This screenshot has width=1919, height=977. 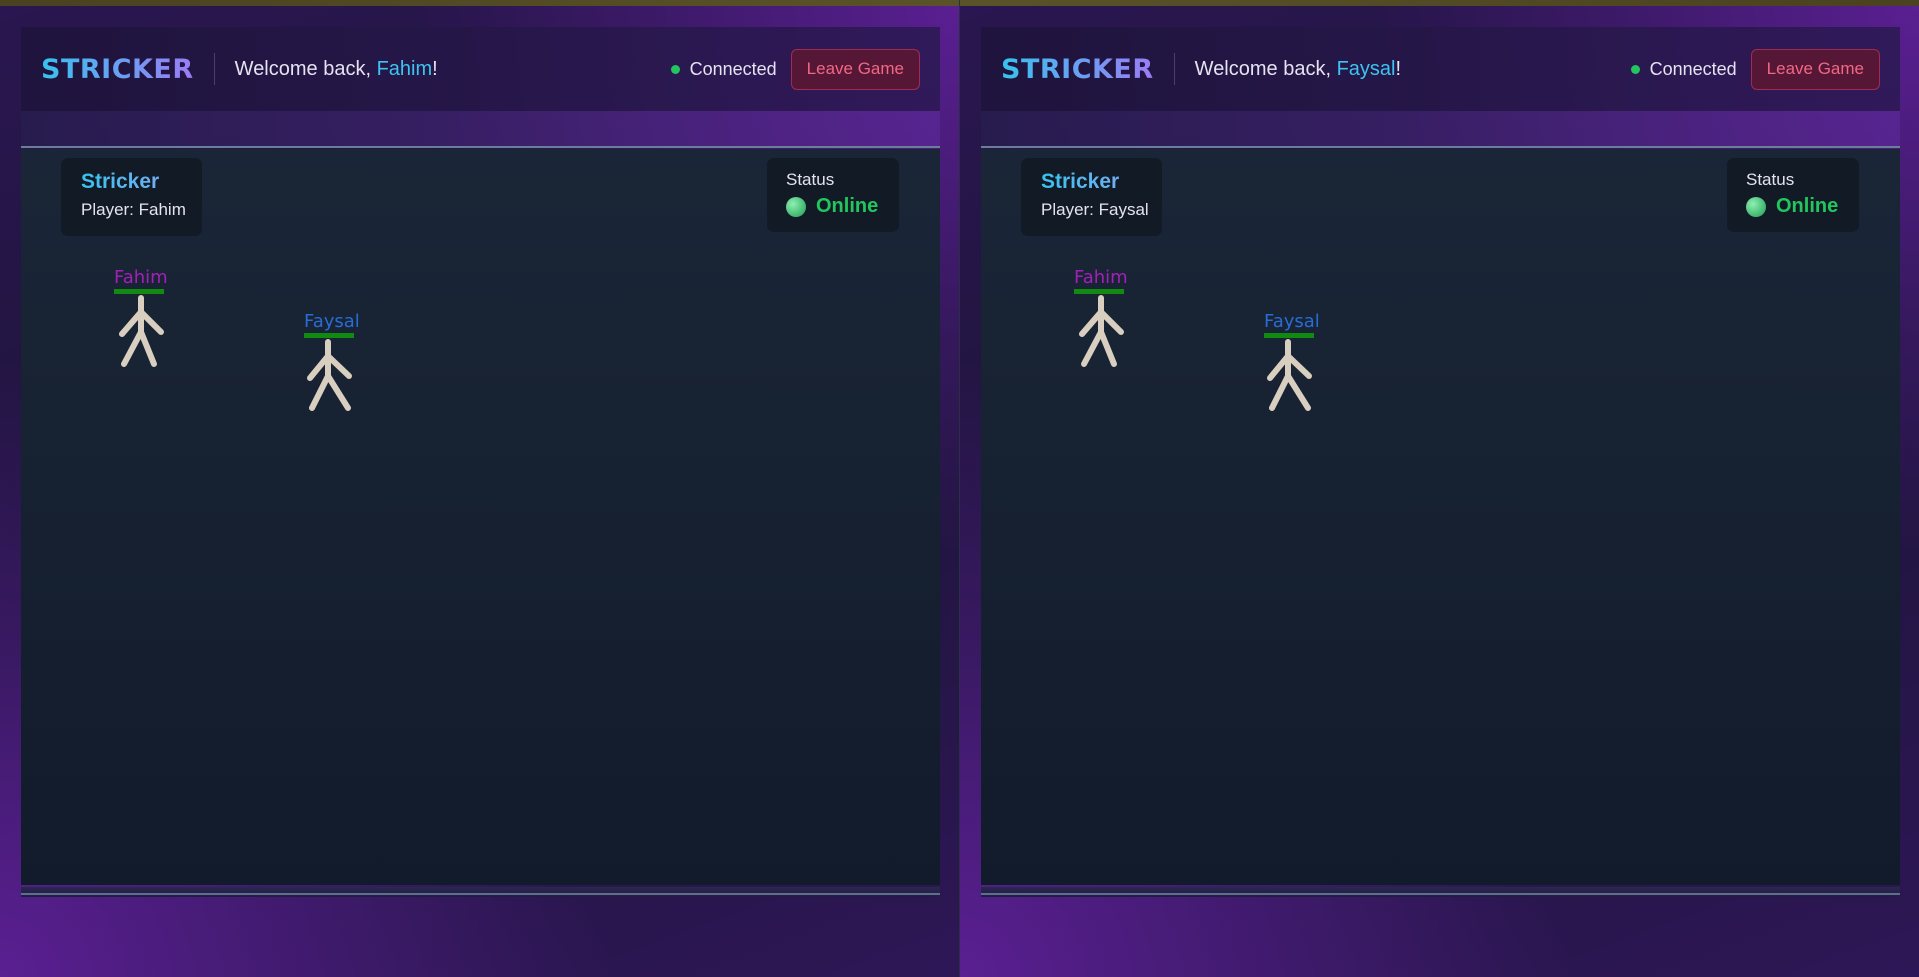 I want to click on player-info-card: Stricker Player: Fahim, so click(x=131, y=197).